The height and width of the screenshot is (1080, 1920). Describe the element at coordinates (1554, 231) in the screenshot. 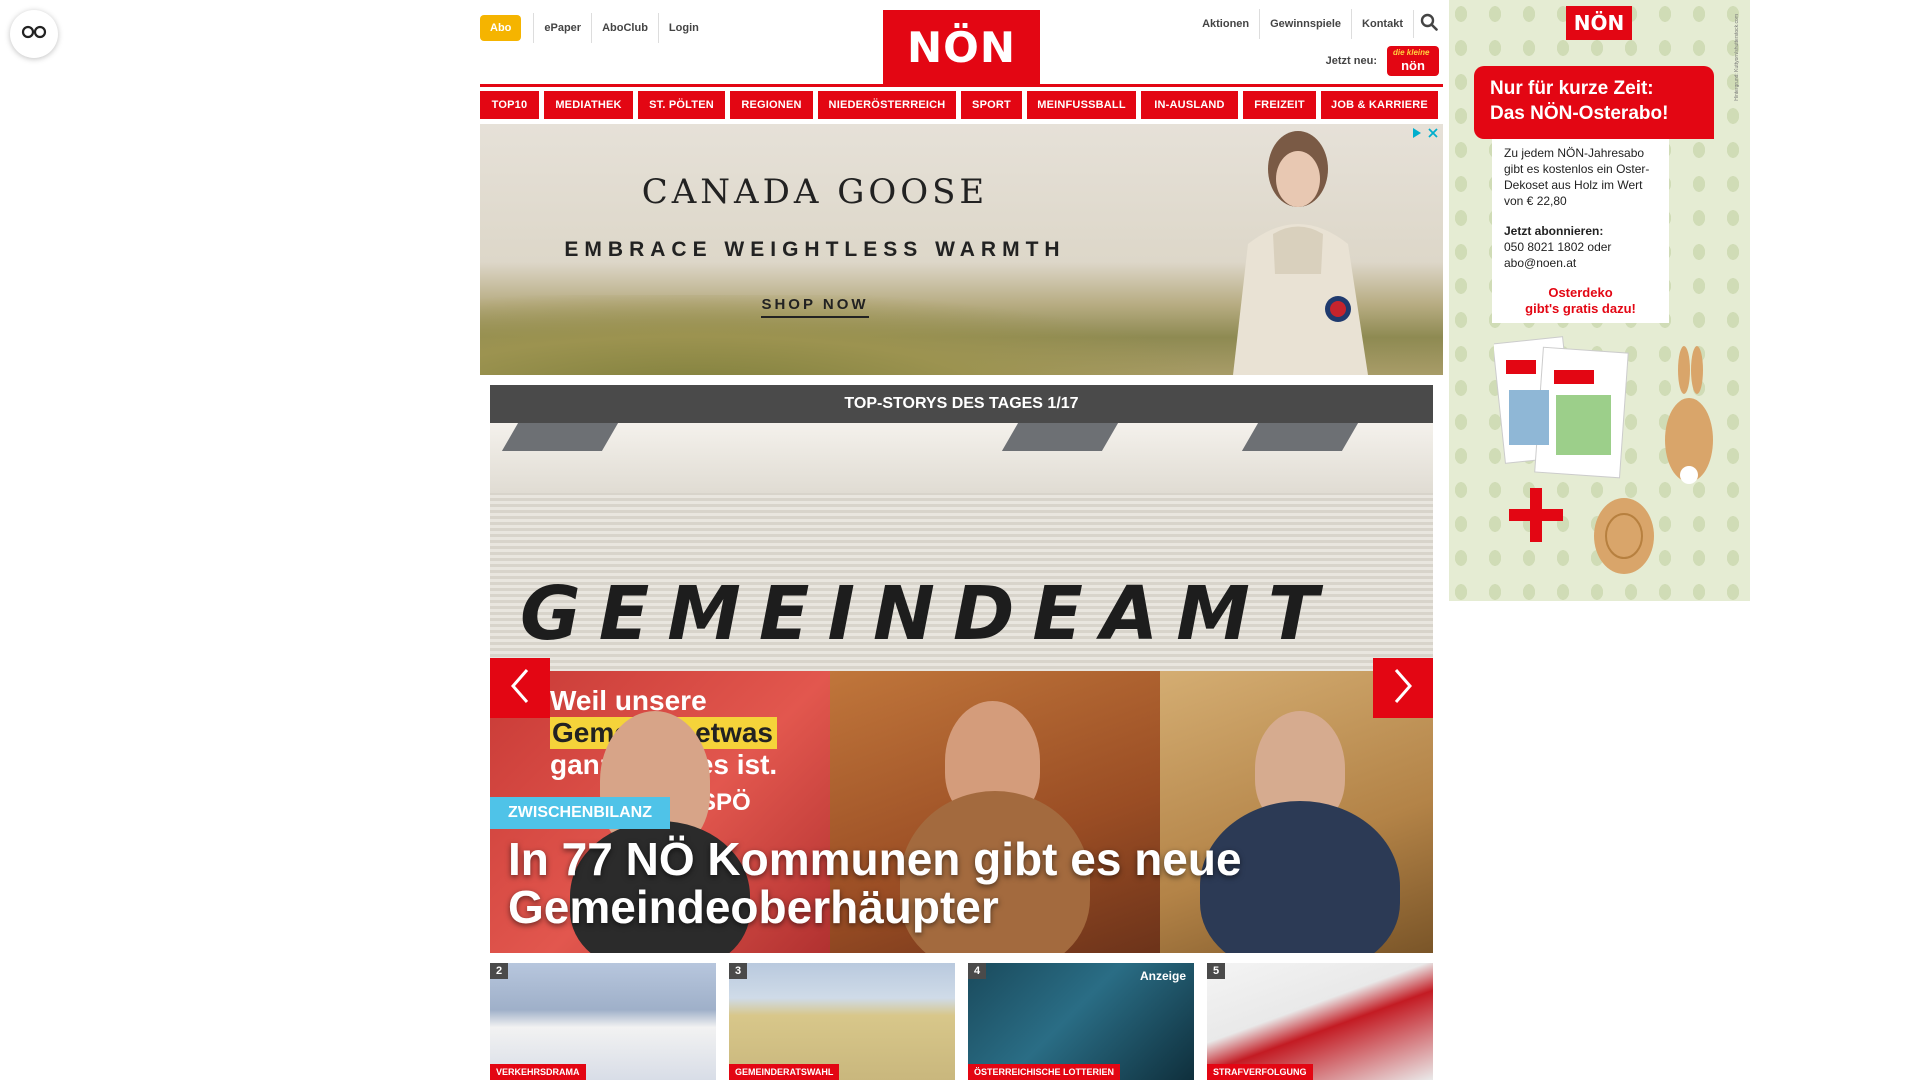

I see `side-ad-cta-label: Jetzt abonnieren:` at that location.